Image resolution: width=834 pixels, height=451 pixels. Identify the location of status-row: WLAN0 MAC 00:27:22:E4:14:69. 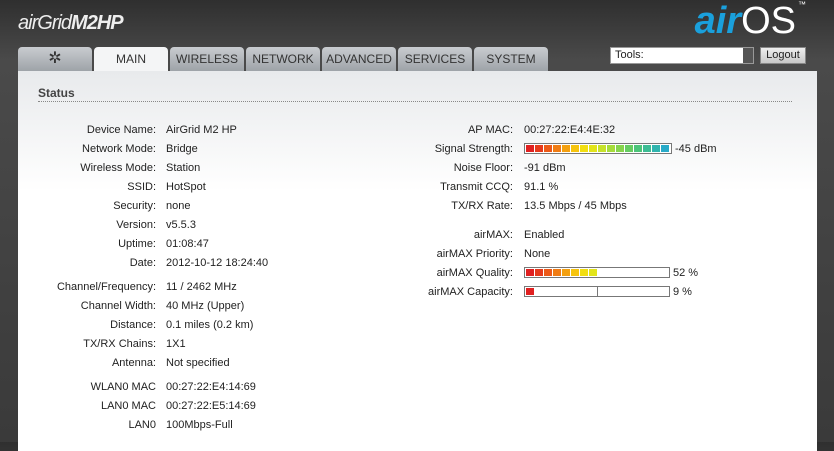
(418, 387).